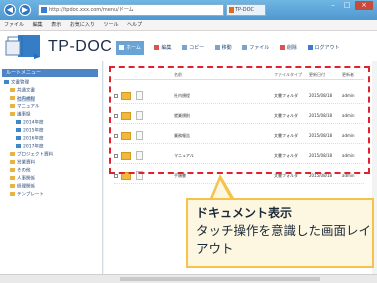 This screenshot has height=283, width=377. Describe the element at coordinates (50, 73) in the screenshot. I see `tree-header: ルートメニュー` at that location.